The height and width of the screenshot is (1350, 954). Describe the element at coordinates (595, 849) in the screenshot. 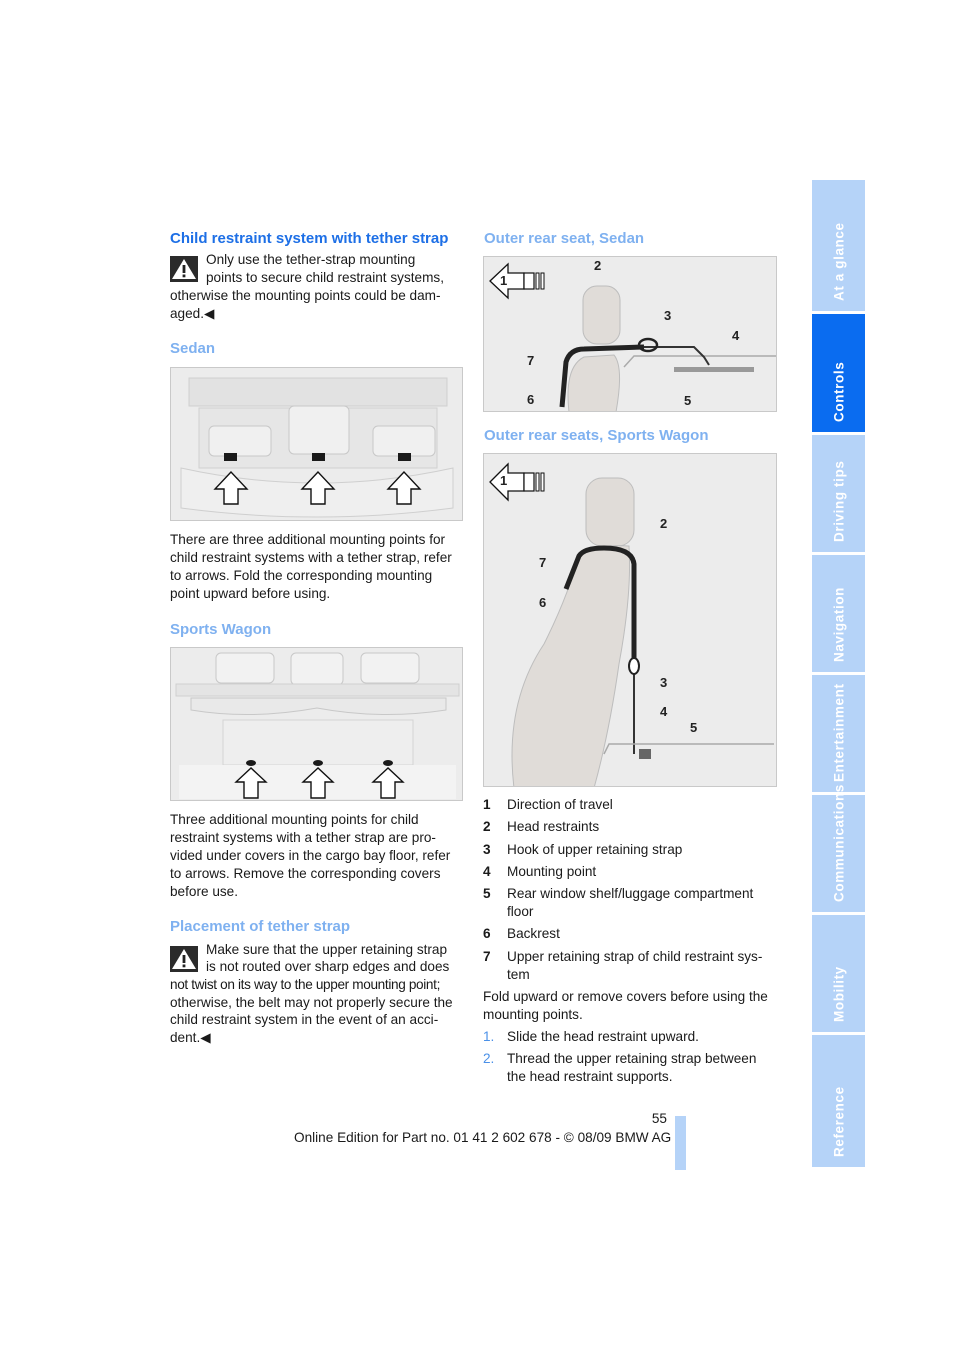

I see `legend-label: Hook of upper retaining strap` at that location.